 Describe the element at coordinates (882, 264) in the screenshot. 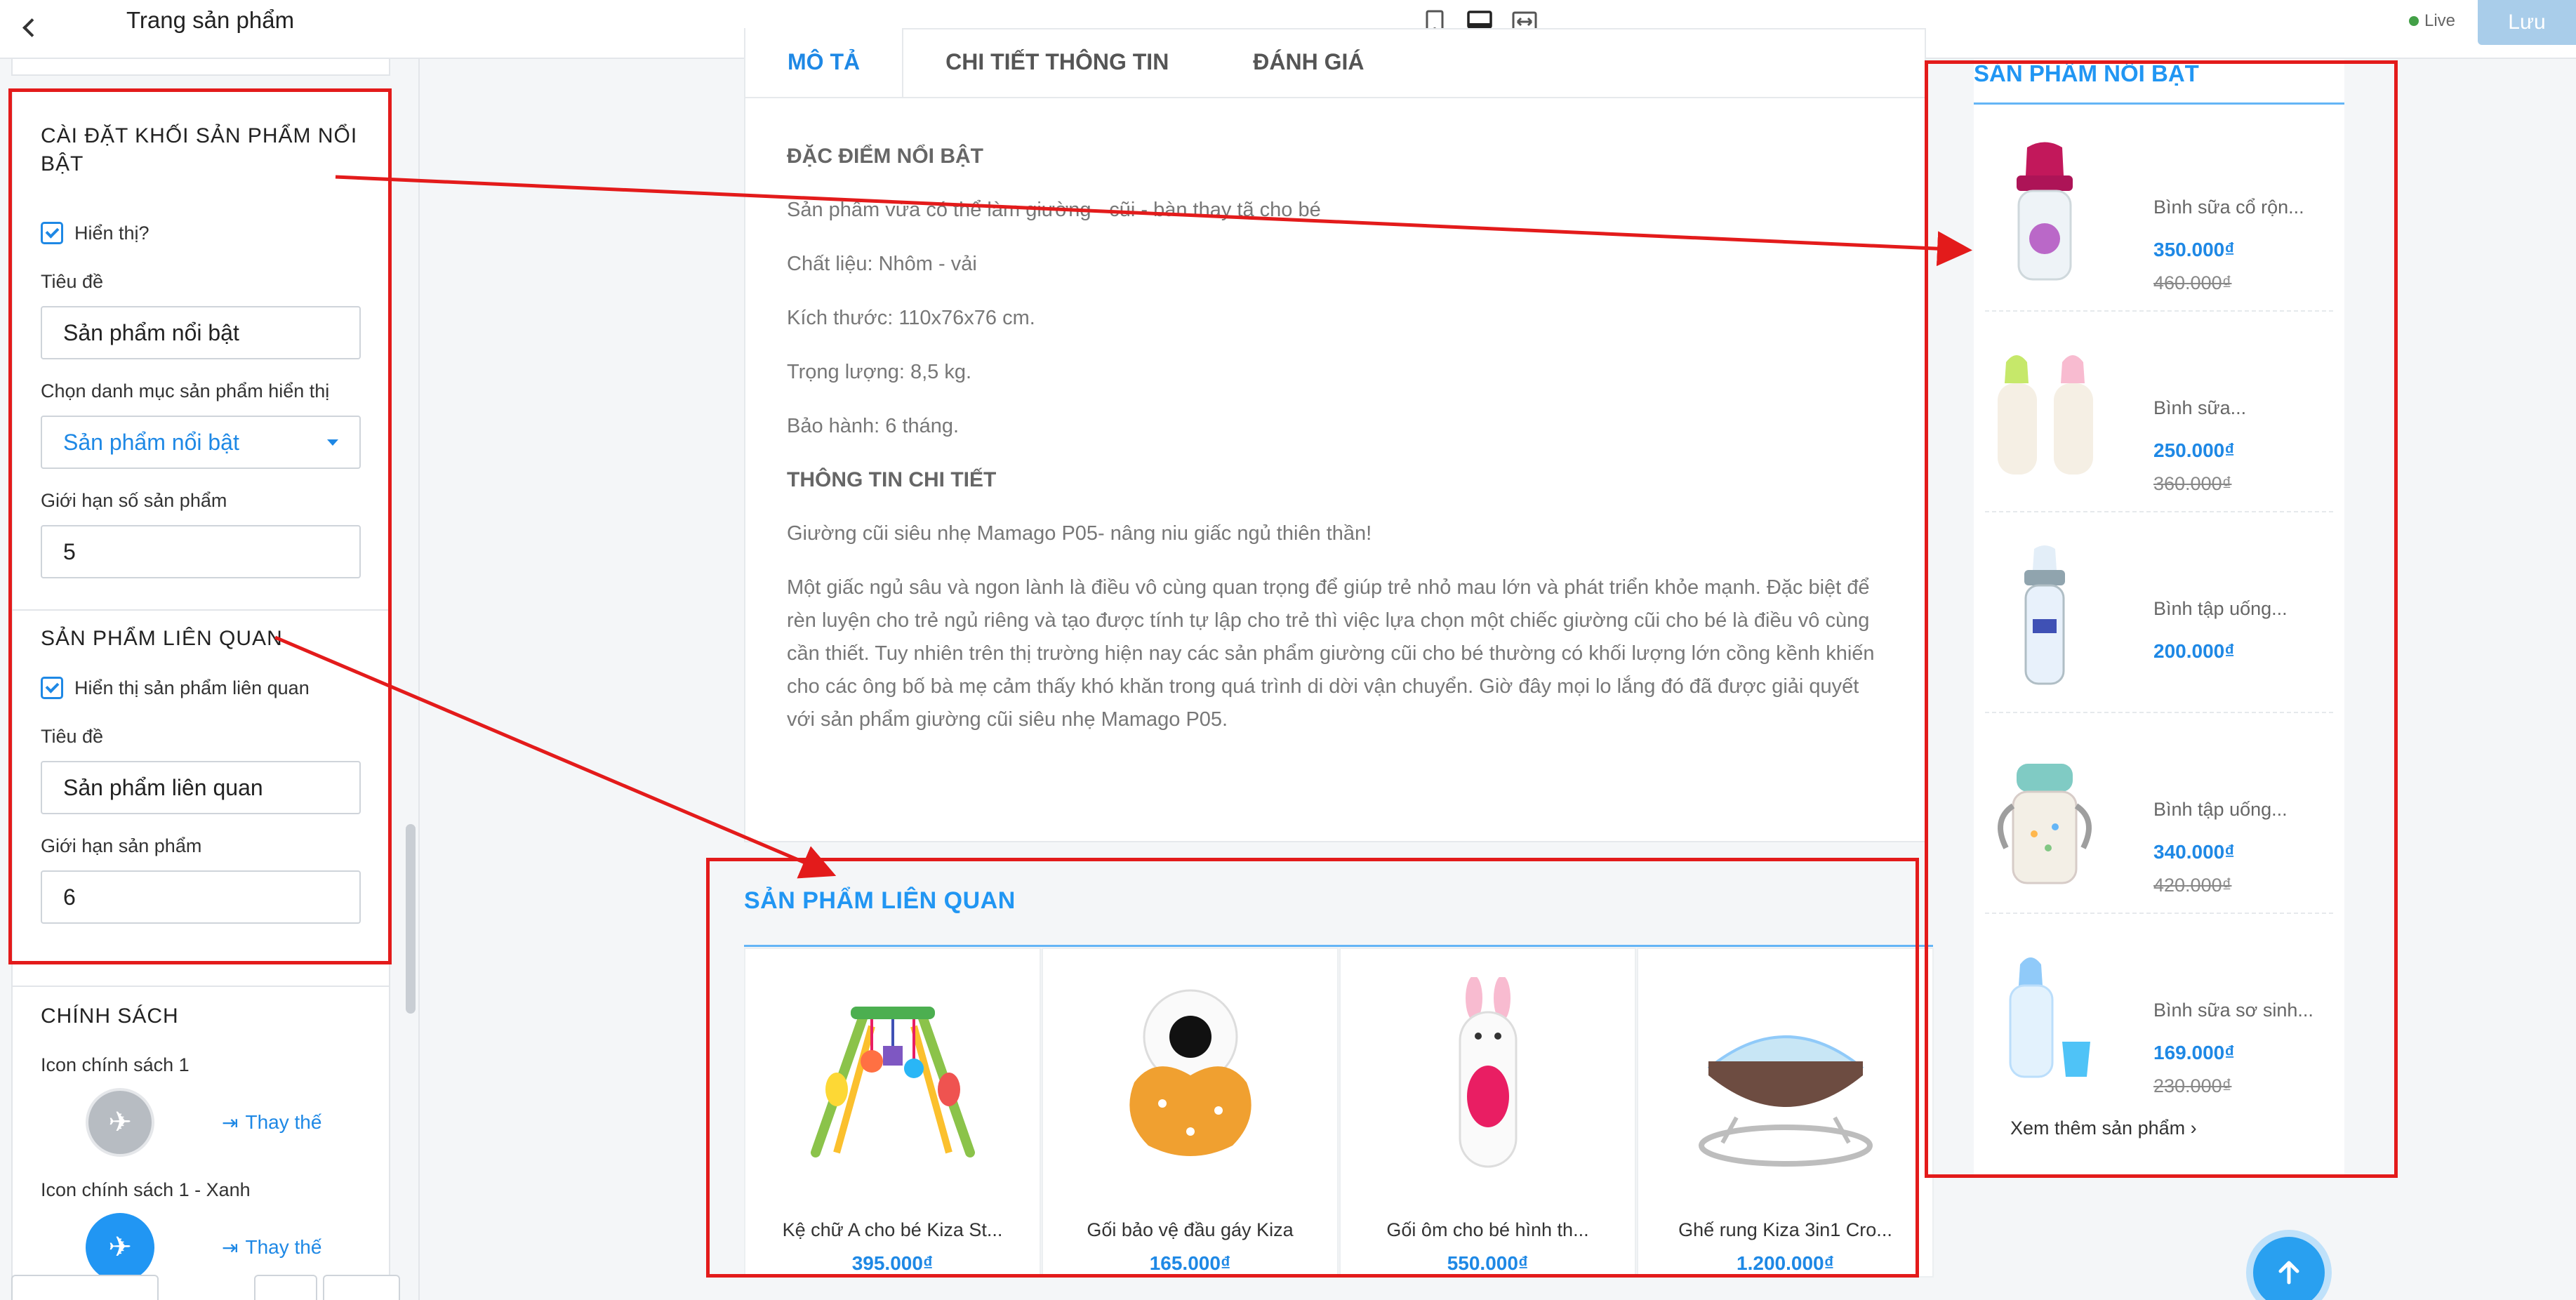

I see `description-line: Chất liệu: Nhôm - vải` at that location.